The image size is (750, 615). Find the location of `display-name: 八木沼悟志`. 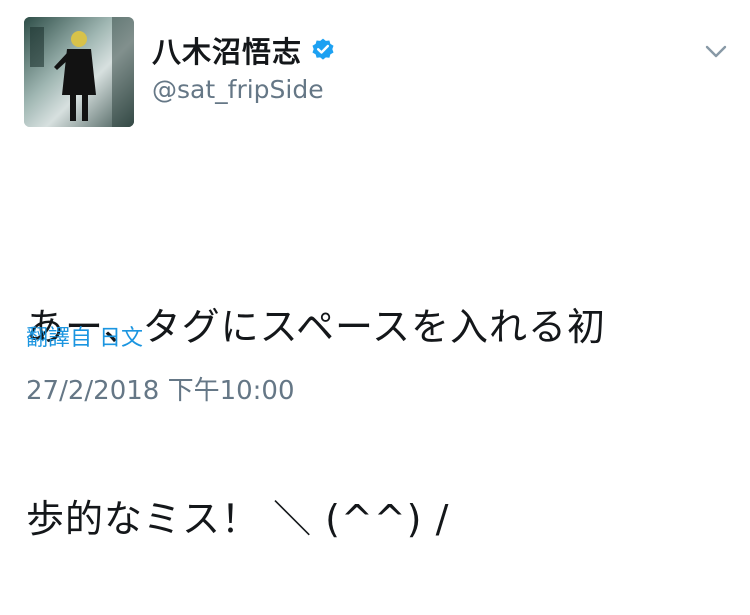

display-name: 八木沼悟志 is located at coordinates (227, 50).